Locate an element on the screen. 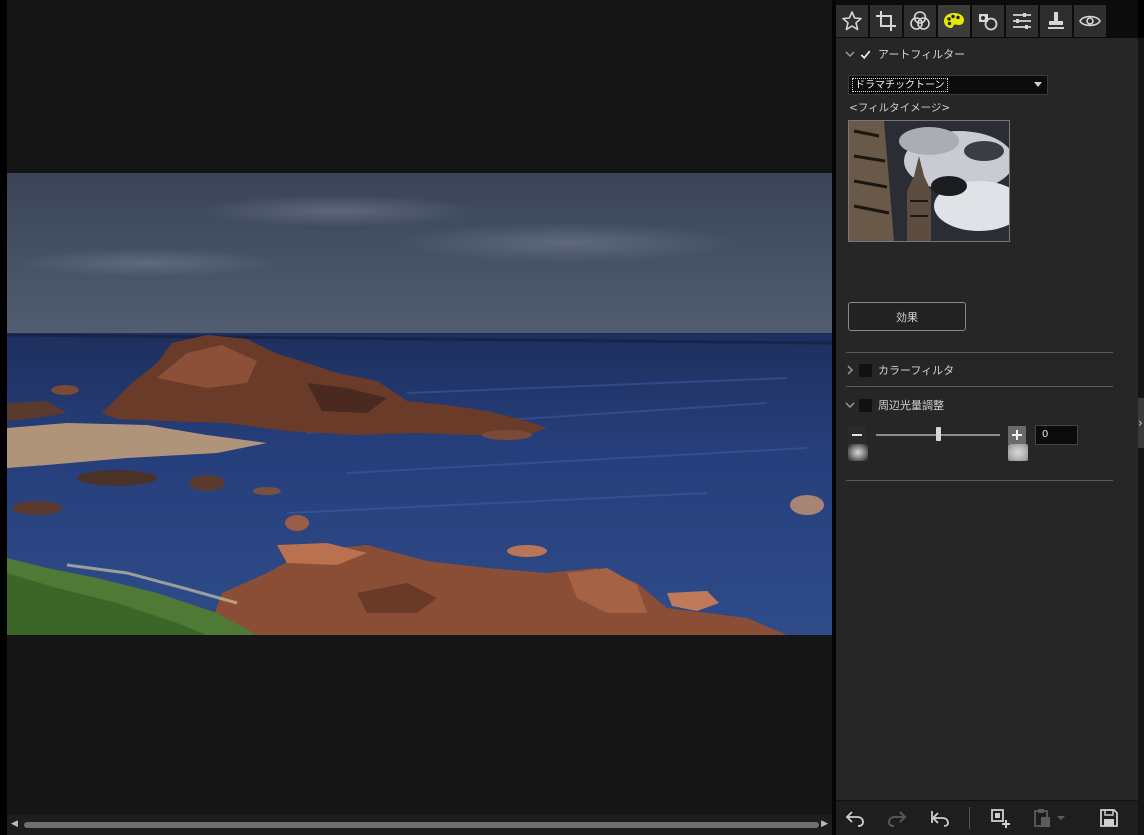 This screenshot has width=1144, height=835. tab-rating is located at coordinates (852, 21).